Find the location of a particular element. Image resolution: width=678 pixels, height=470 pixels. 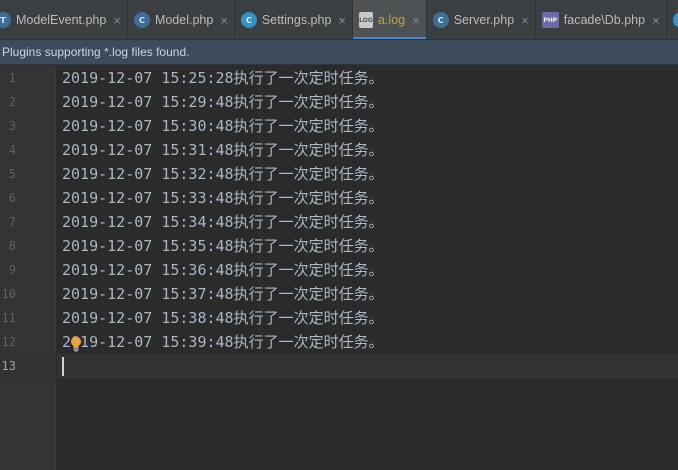

tab-facade-db: PHP facade\Db.php × is located at coordinates (601, 19).